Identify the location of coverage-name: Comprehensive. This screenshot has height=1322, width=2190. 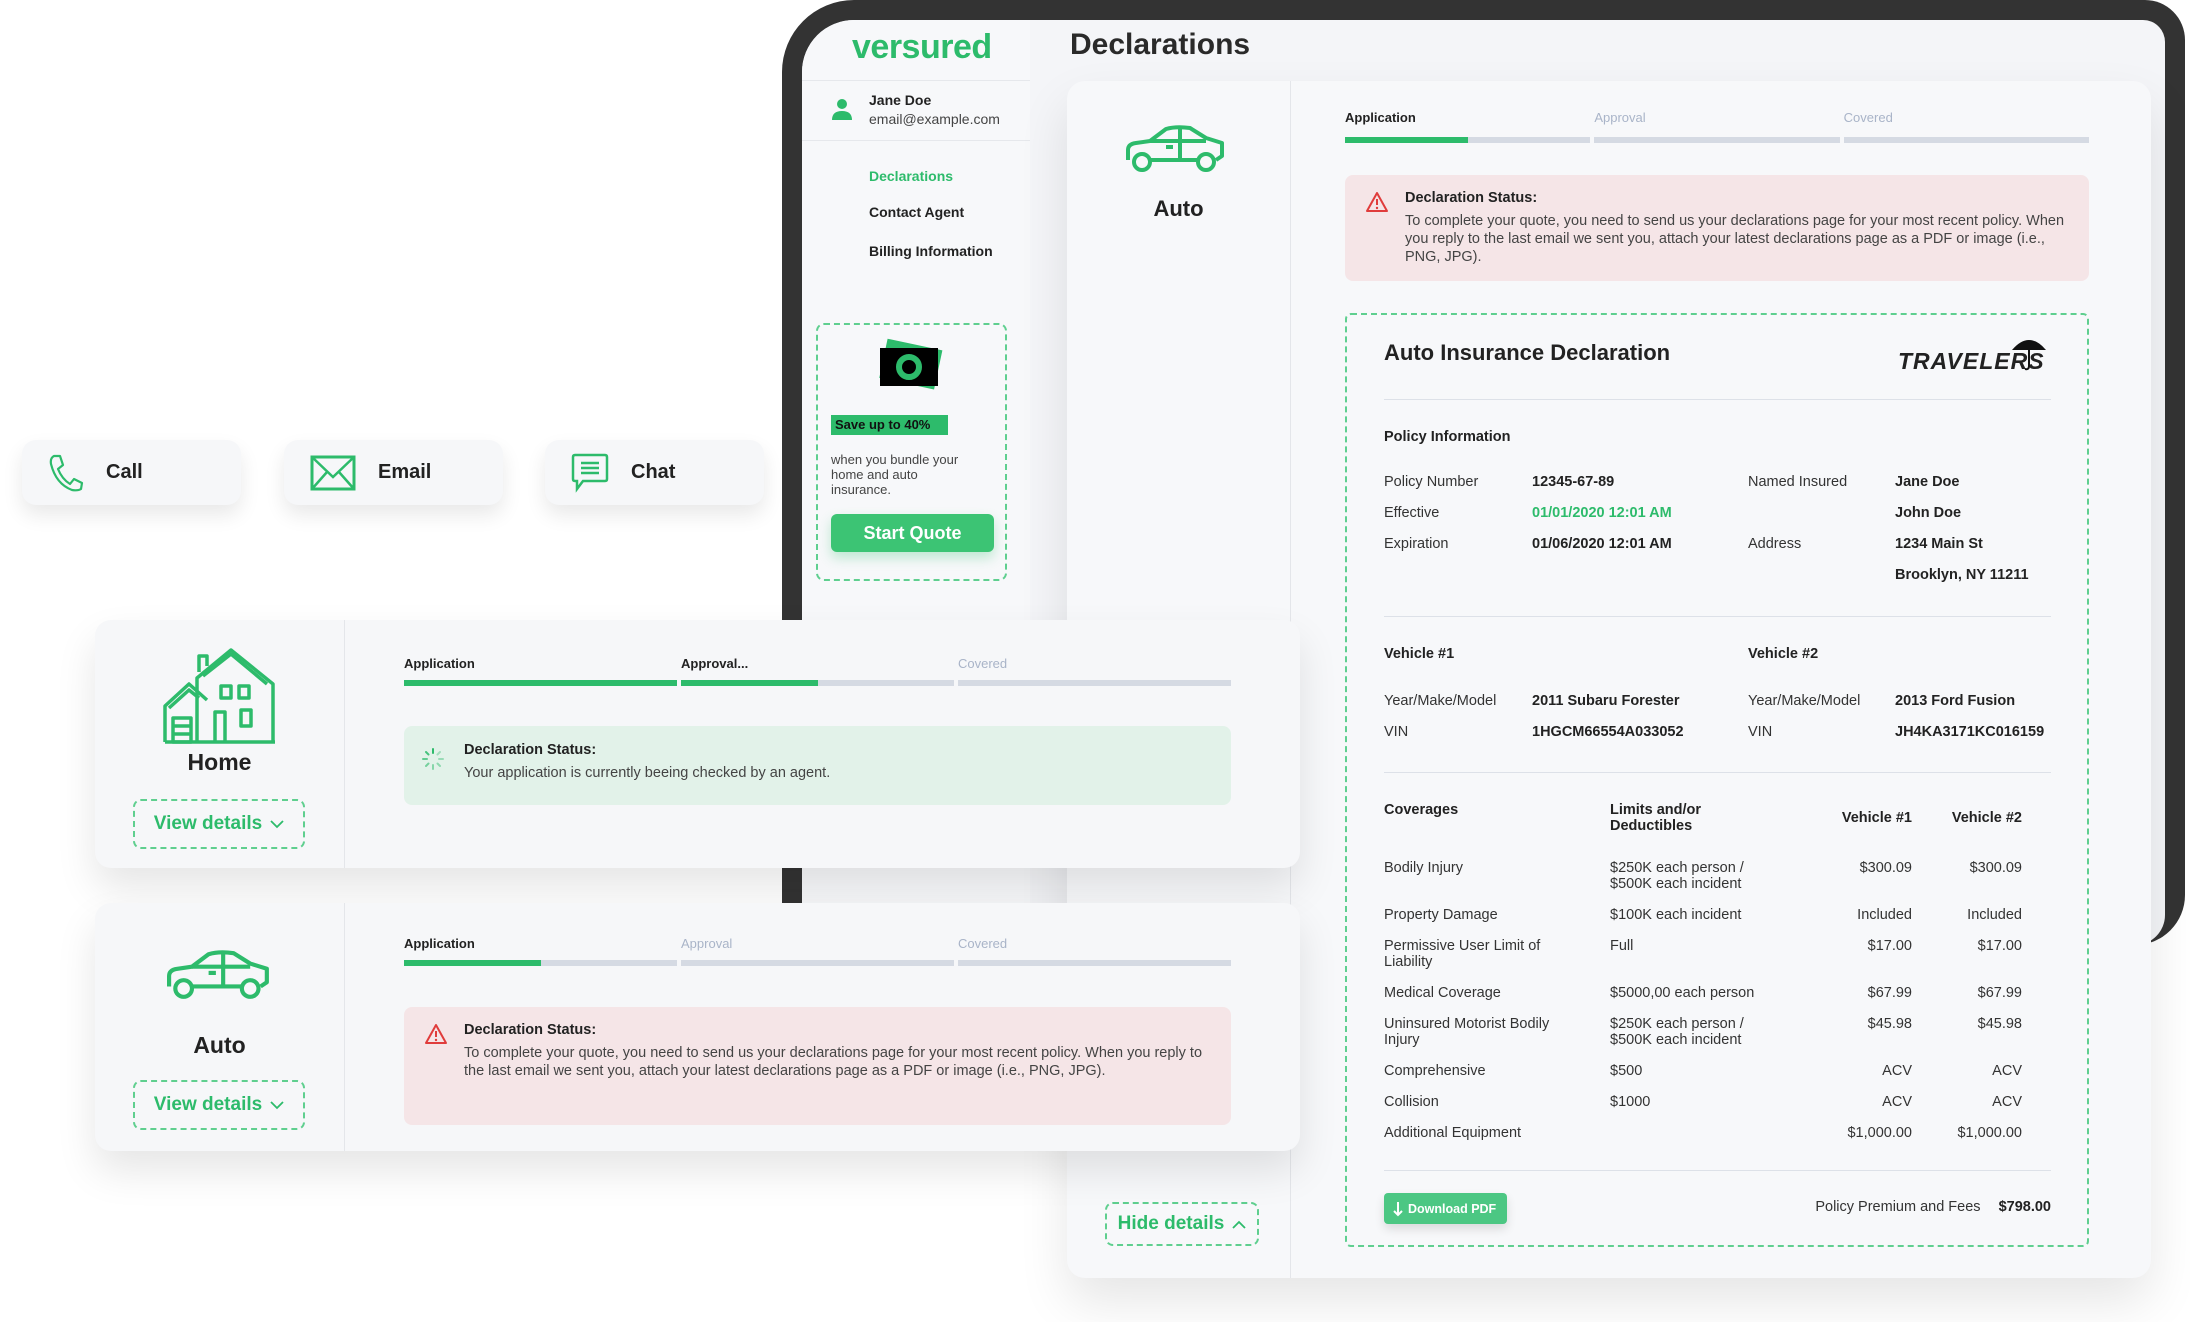
(1435, 1071).